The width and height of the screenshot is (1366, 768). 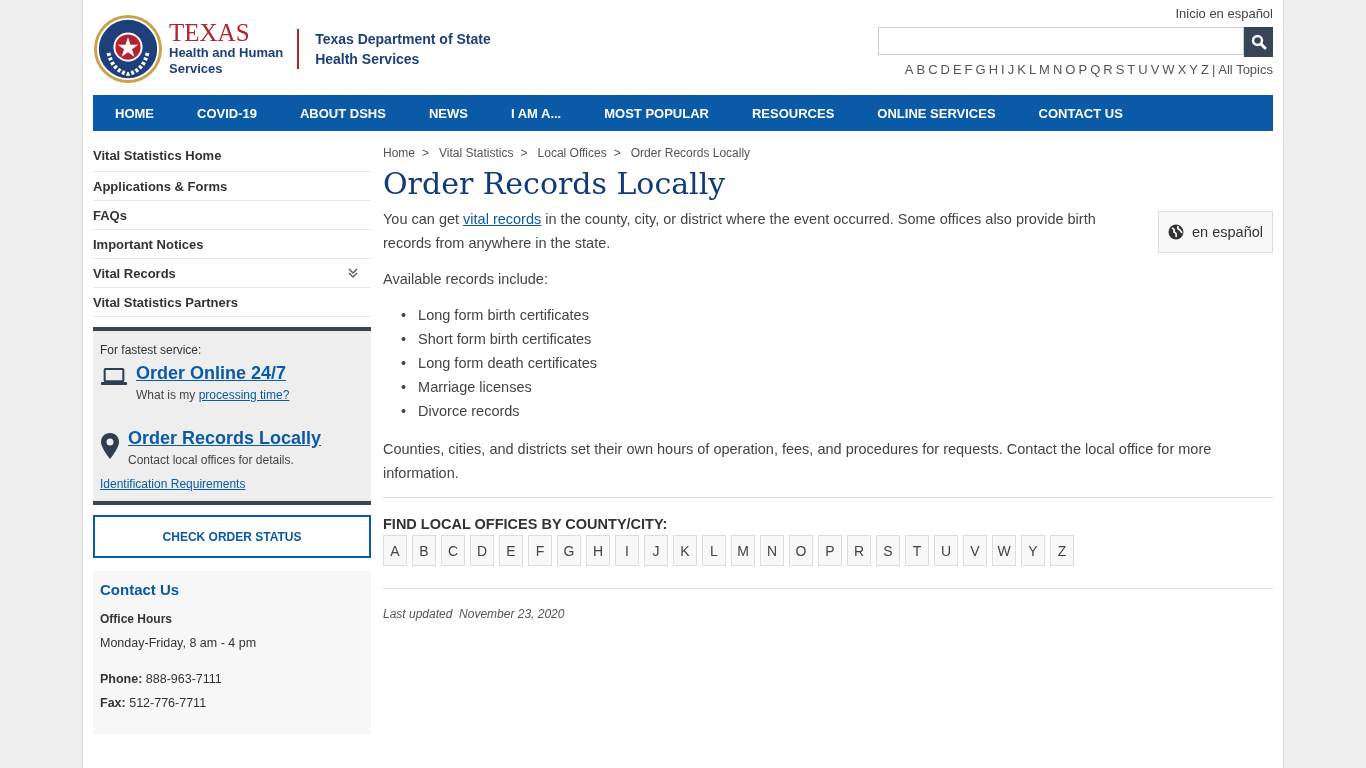 I want to click on nav-link: NEWS, so click(x=448, y=113).